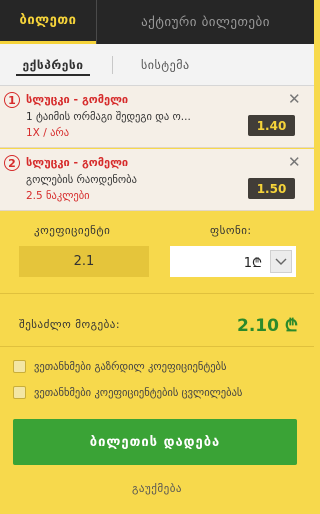 This screenshot has height=514, width=320. What do you see at coordinates (205, 22) in the screenshot?
I see `tab-active-bets: აქტიური ბილეთები` at bounding box center [205, 22].